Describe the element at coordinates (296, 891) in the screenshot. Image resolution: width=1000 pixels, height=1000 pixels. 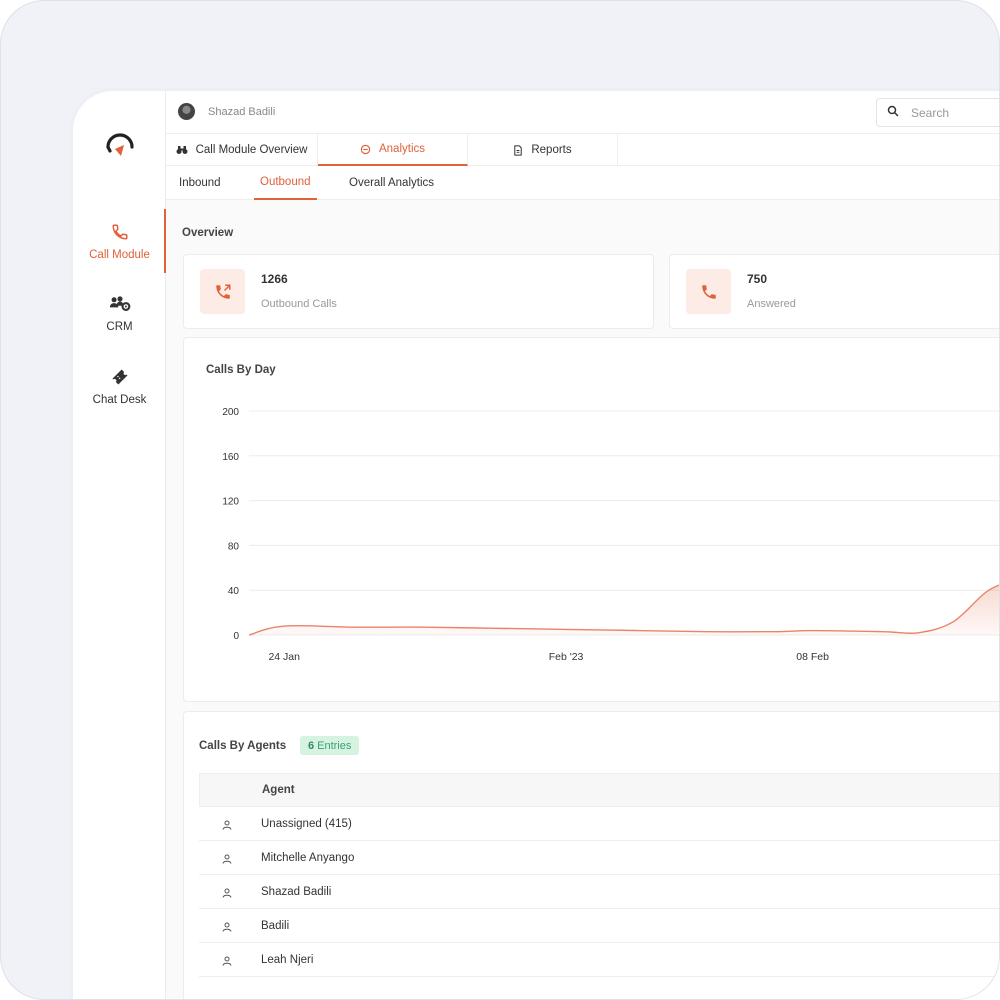
I see `agent-name: Shazad Badili` at that location.